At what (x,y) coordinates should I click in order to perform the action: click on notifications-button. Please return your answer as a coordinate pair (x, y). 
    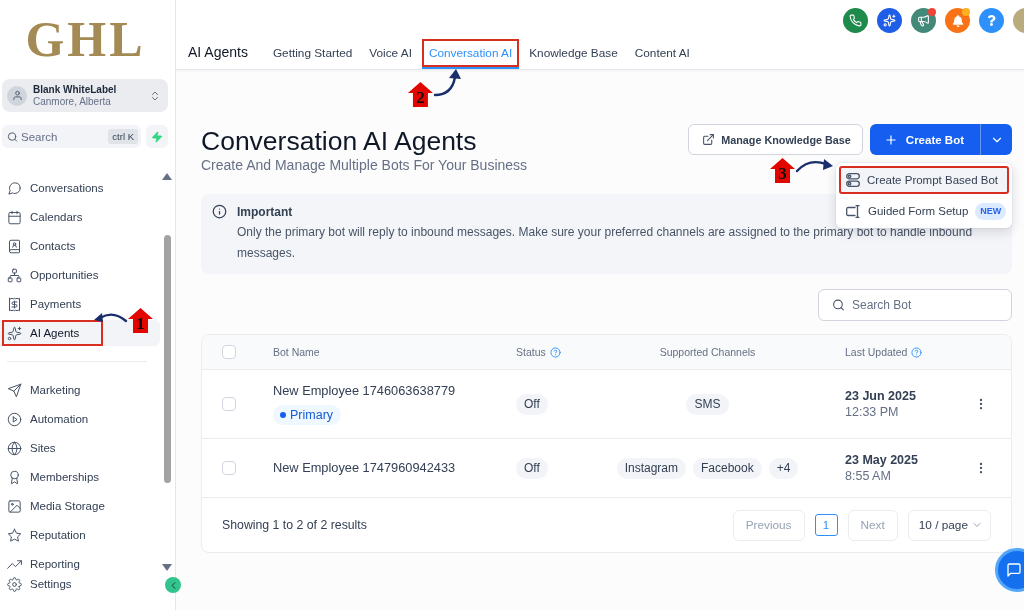
    Looking at the image, I should click on (957, 20).